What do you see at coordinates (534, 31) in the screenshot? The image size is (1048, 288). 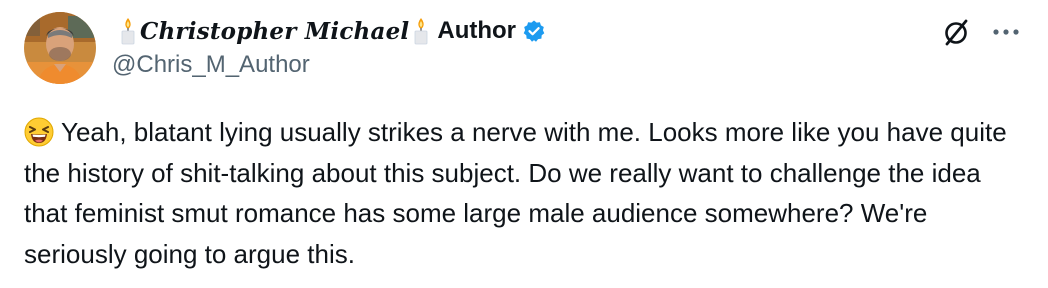 I see `verified-badge-icon` at bounding box center [534, 31].